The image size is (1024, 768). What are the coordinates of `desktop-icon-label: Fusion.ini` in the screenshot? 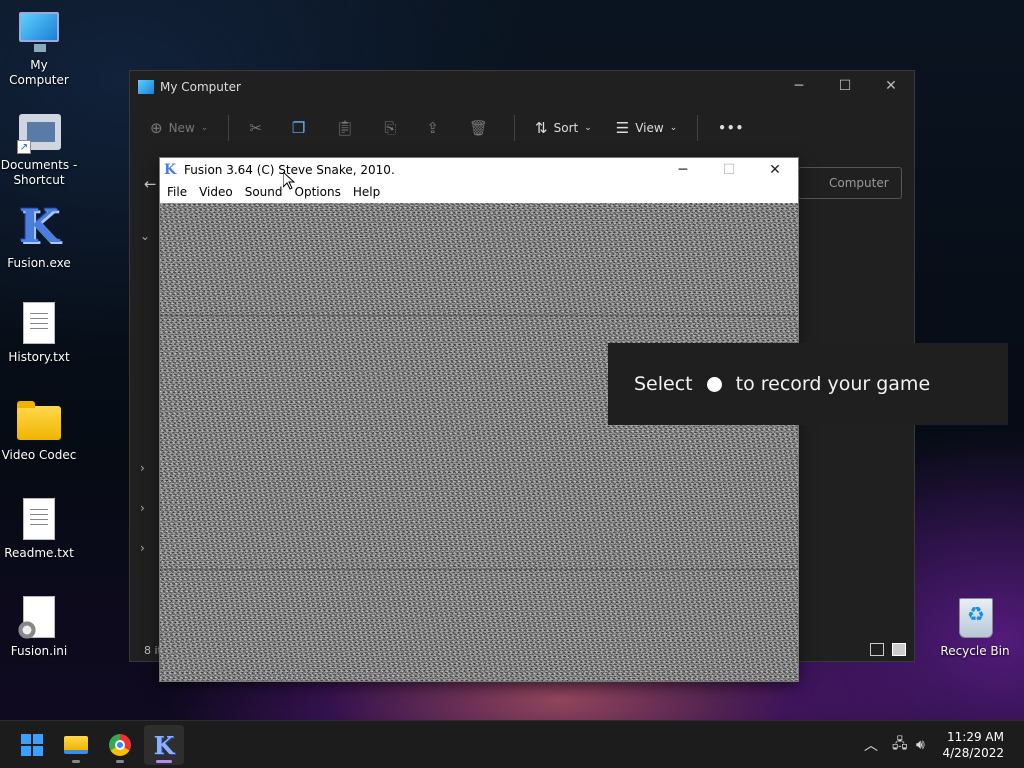 It's located at (39, 651).